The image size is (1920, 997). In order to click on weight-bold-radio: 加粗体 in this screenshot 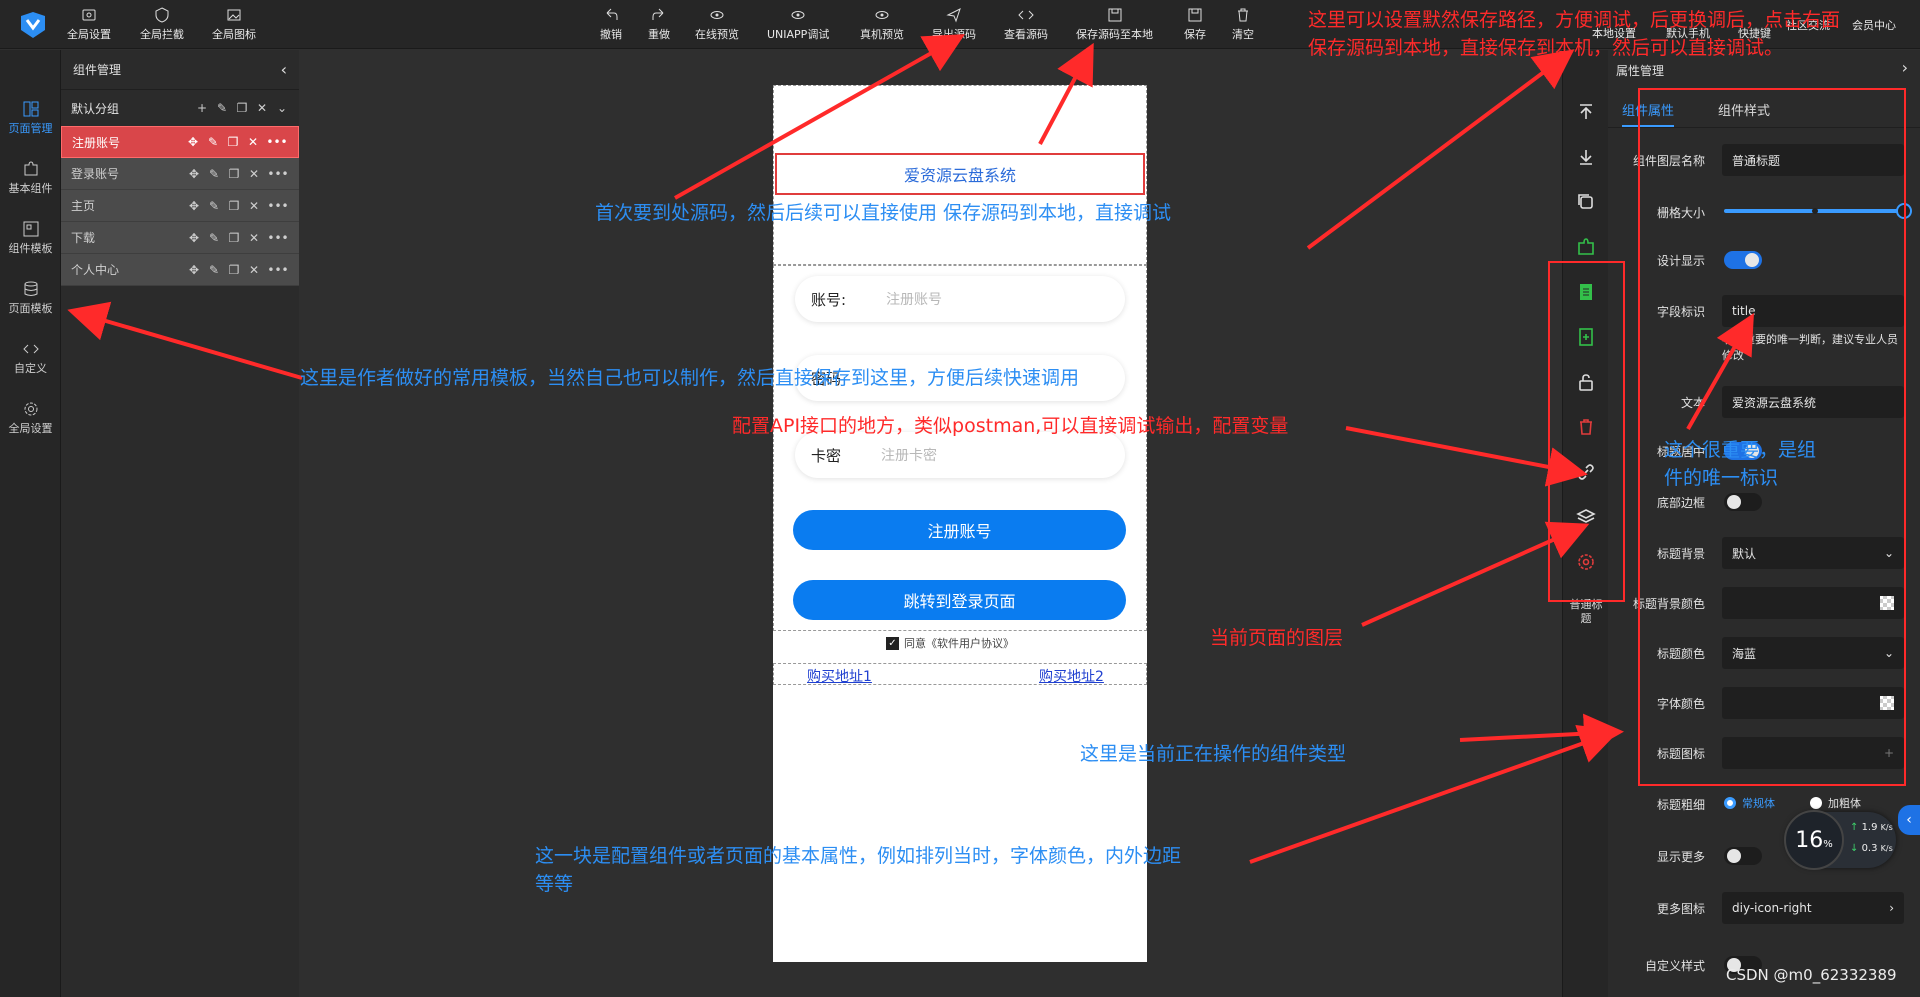, I will do `click(1835, 803)`.